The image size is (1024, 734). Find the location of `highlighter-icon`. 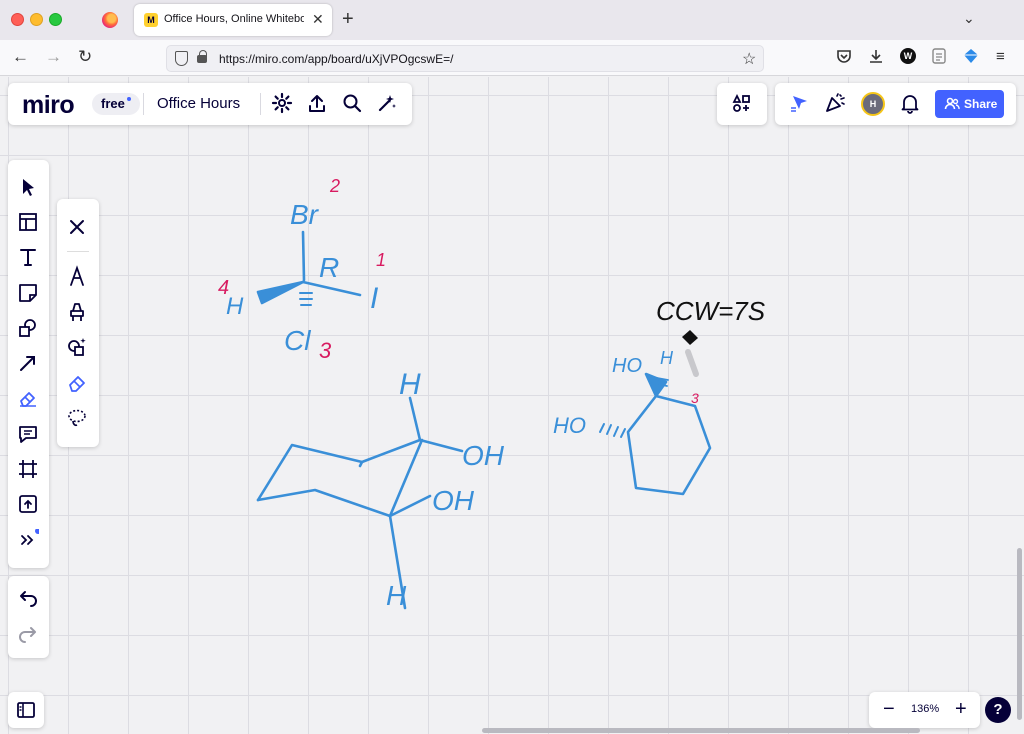

highlighter-icon is located at coordinates (77, 312).